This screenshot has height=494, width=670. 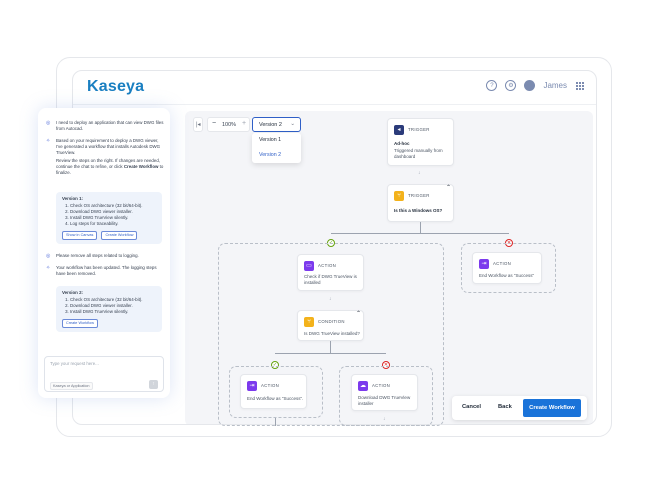 I want to click on version-option-2: Version 2, so click(x=270, y=155).